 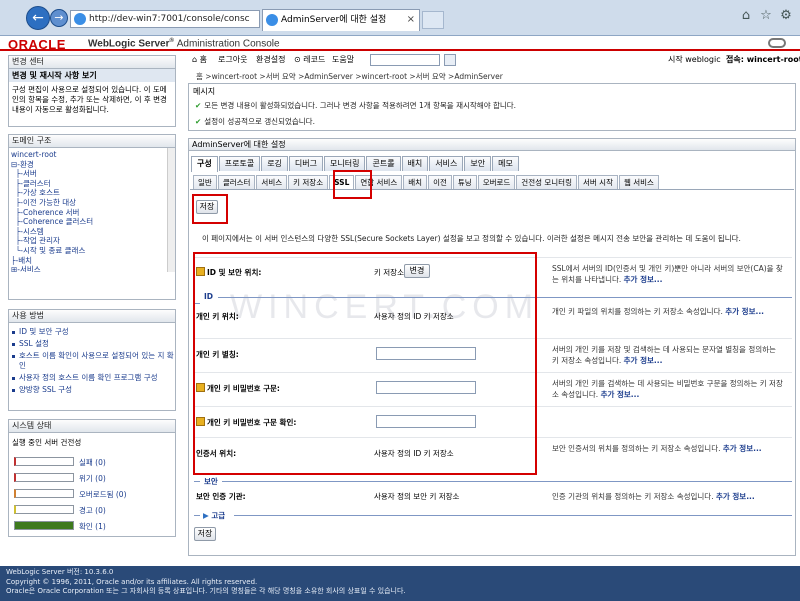 I want to click on health-label: 경고 (0), so click(x=92, y=510).